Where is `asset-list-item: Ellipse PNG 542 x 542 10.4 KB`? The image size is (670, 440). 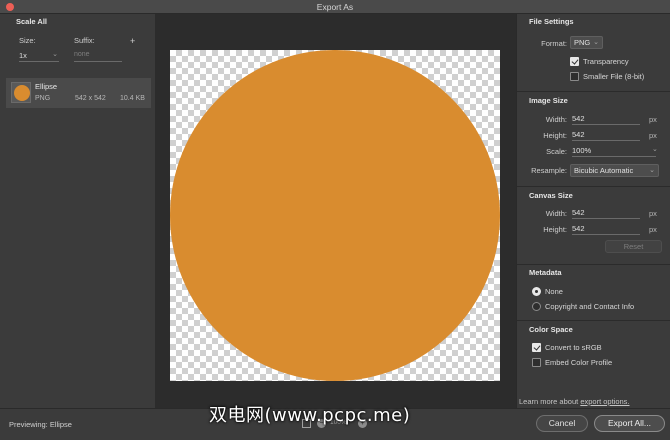 asset-list-item: Ellipse PNG 542 x 542 10.4 KB is located at coordinates (78, 93).